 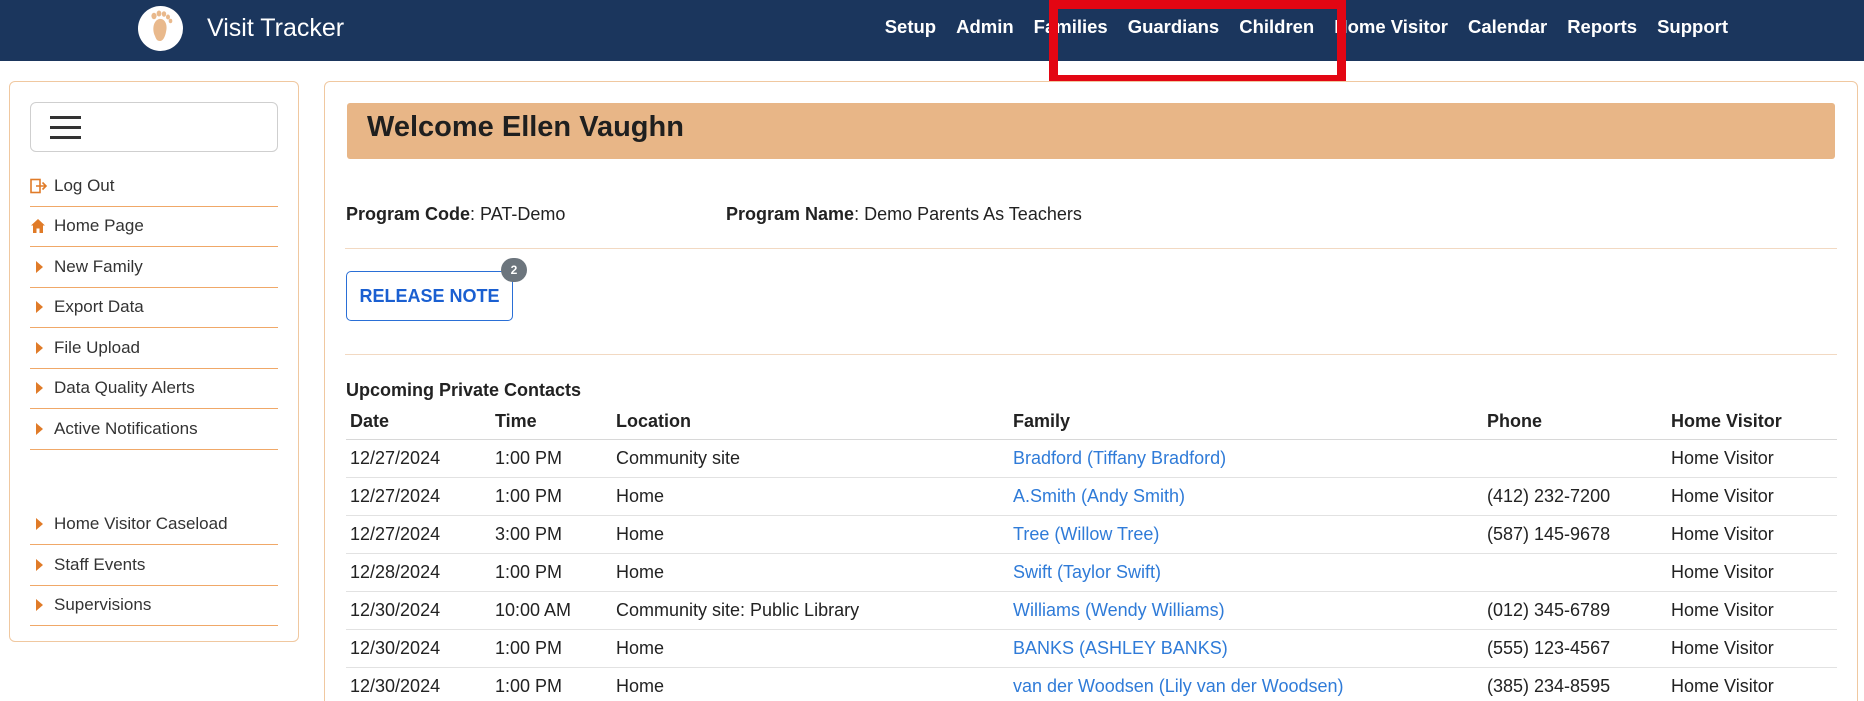 I want to click on nav-calendar: Calendar, so click(x=1507, y=27).